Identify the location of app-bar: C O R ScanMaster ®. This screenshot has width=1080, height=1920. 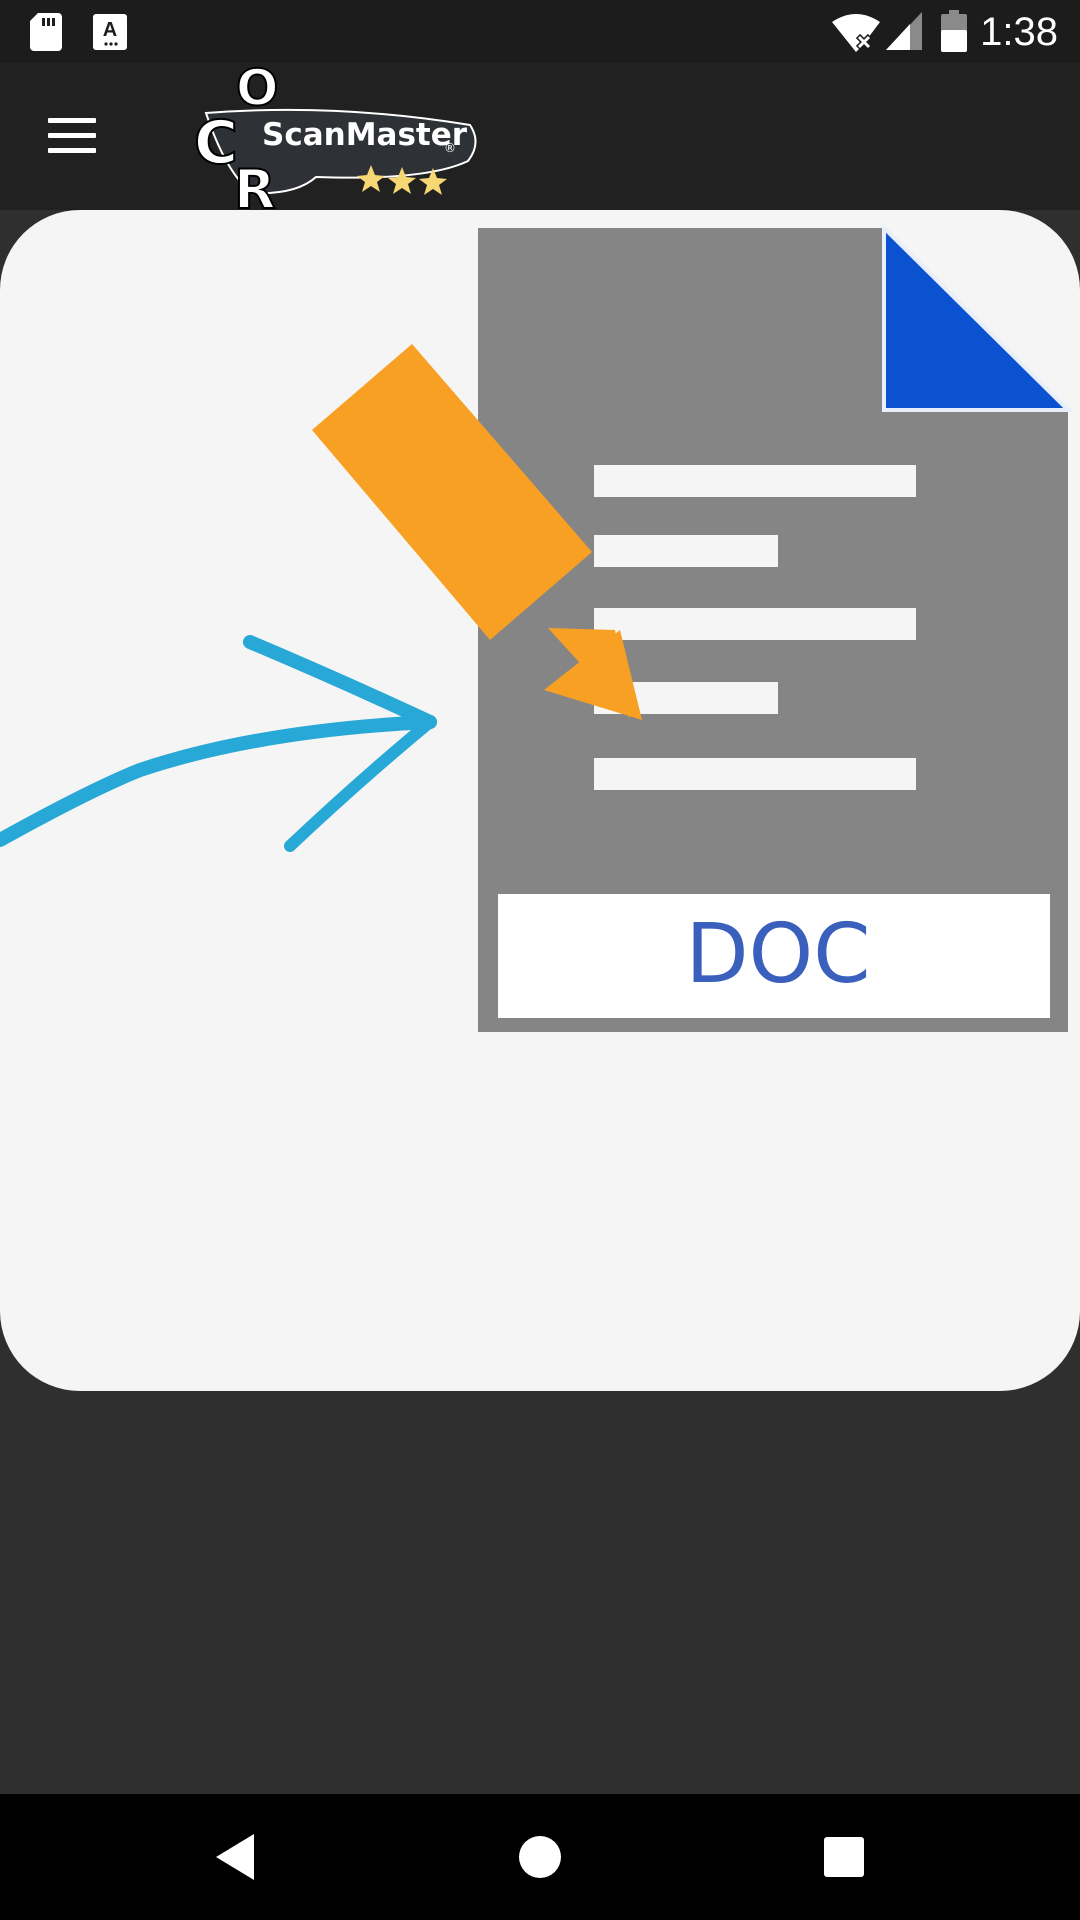
(540, 136).